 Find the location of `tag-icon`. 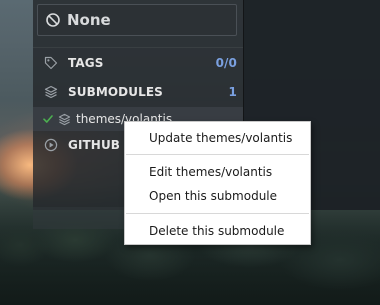

tag-icon is located at coordinates (51, 62).